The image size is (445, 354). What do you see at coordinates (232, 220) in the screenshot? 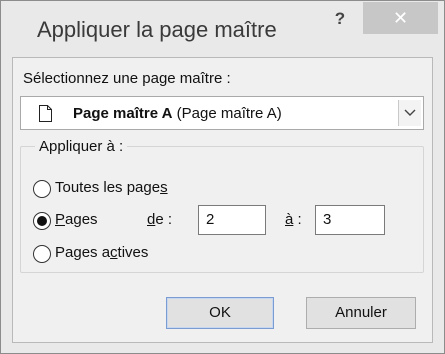
I see `from-page-input: 2` at bounding box center [232, 220].